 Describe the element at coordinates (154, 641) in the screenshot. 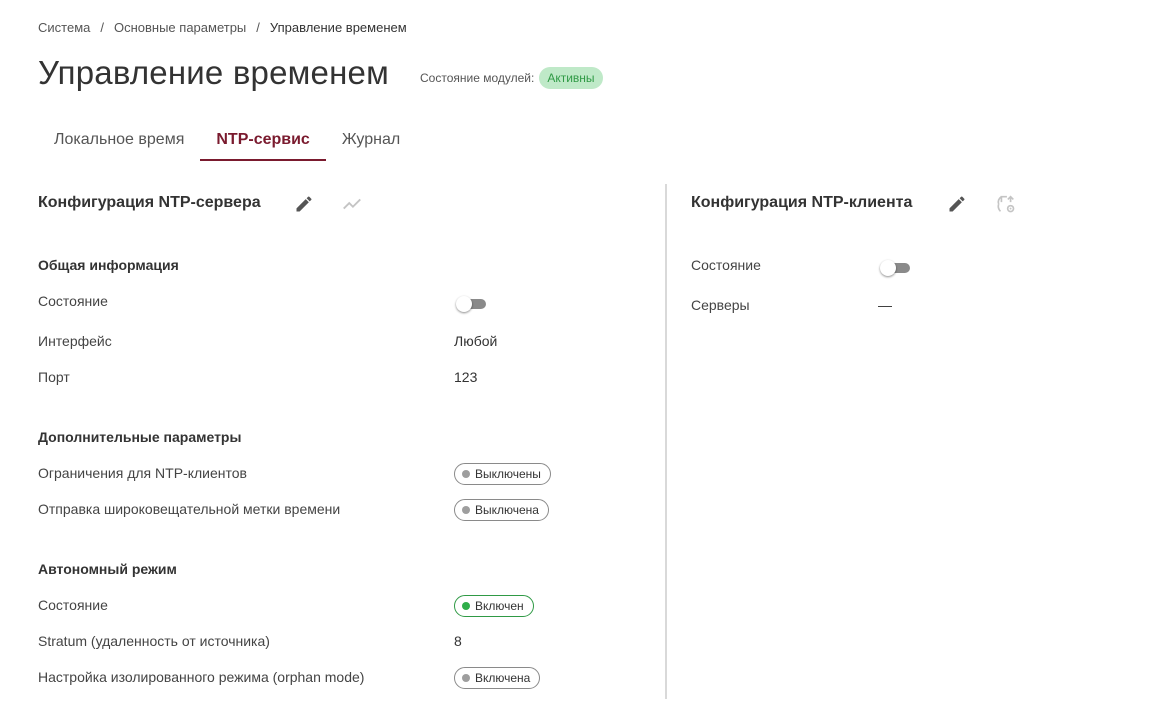

I see `stratum-label: Stratum (удаленность от источника)` at that location.